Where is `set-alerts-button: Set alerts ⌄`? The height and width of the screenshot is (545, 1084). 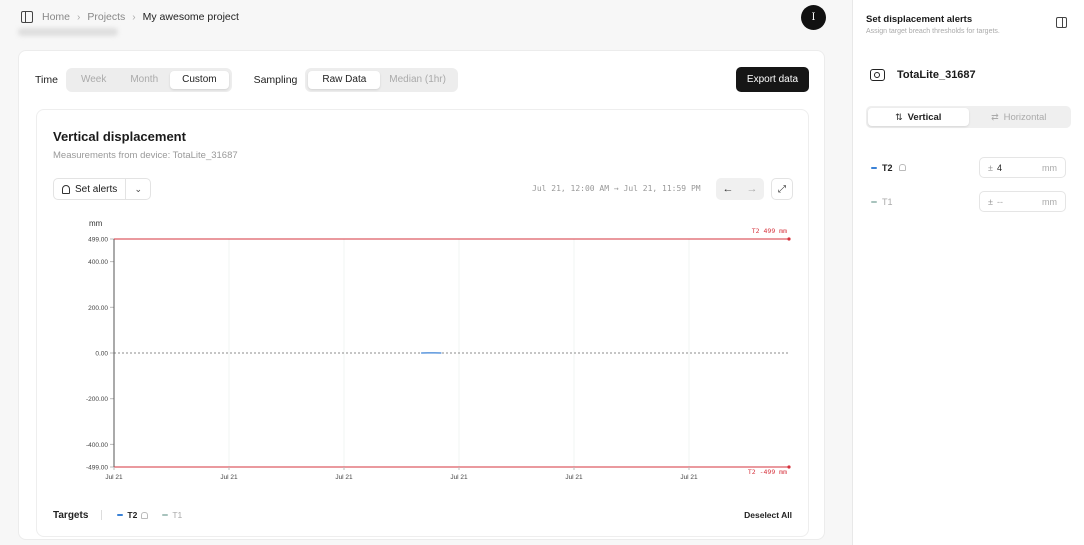
set-alerts-button: Set alerts ⌄ is located at coordinates (102, 189).